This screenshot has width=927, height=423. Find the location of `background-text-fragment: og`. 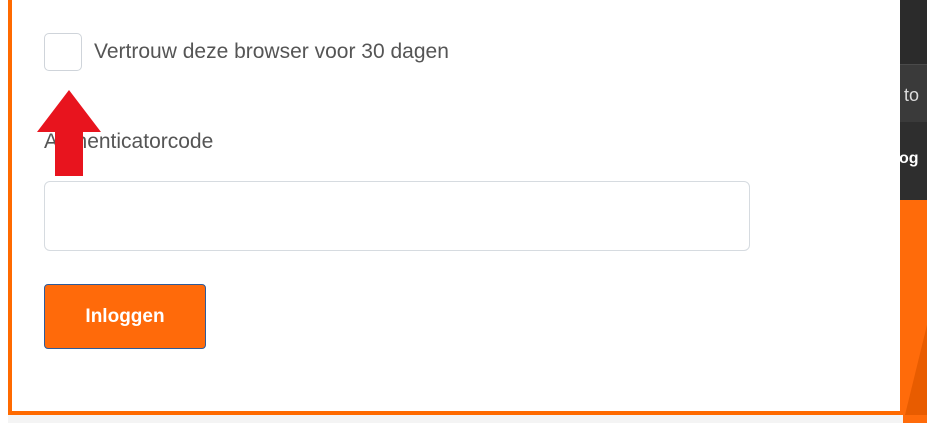

background-text-fragment: og is located at coordinates (909, 158).